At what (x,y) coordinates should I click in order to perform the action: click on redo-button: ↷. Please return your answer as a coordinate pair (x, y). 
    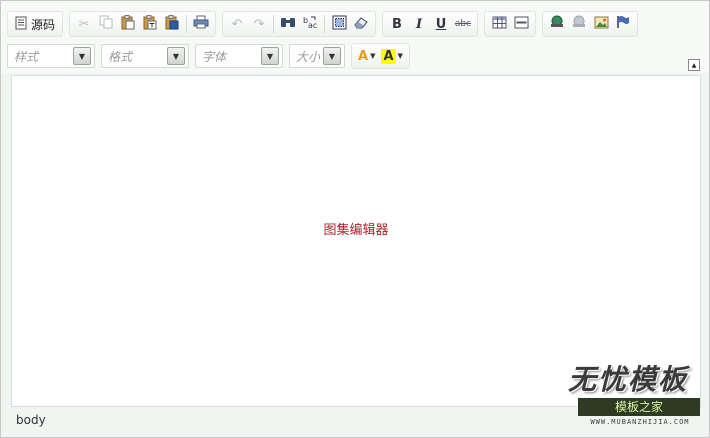
    Looking at the image, I should click on (259, 24).